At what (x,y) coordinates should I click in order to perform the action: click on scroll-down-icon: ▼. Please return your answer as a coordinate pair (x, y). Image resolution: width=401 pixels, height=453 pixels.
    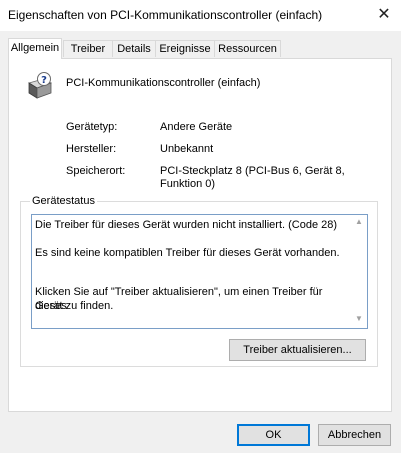
    Looking at the image, I should click on (359, 318).